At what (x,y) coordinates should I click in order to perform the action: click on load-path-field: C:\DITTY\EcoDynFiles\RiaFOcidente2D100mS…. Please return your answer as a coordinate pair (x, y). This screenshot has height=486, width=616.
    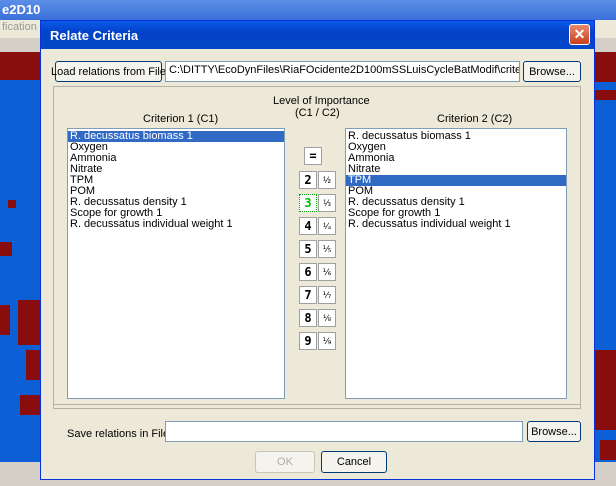
    Looking at the image, I should click on (342, 71).